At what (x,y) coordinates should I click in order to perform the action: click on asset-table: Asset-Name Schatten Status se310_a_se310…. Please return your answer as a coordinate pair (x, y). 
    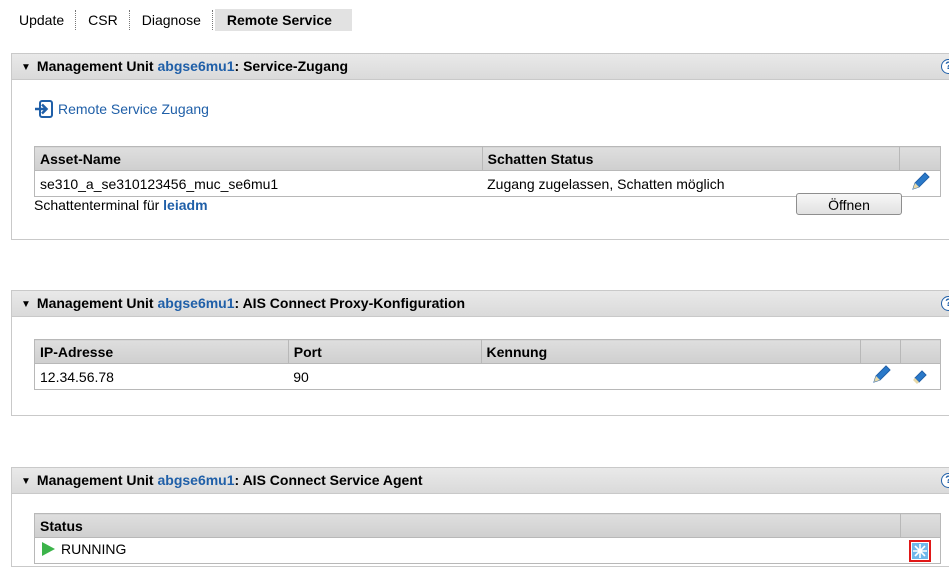
    Looking at the image, I should click on (487, 171).